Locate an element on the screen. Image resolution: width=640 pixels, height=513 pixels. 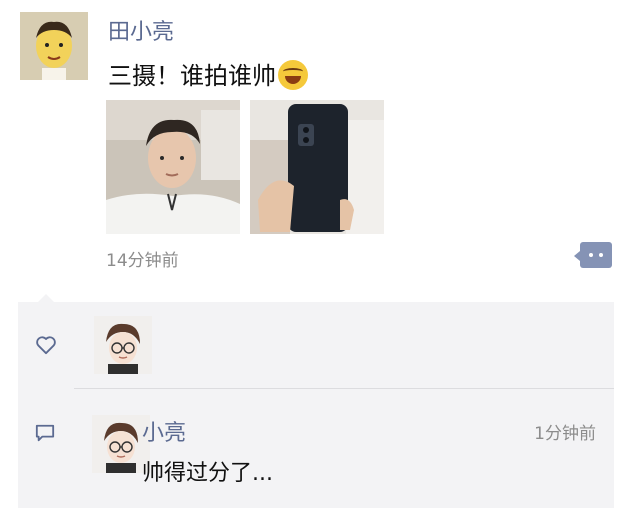
post-content: 三摄！谁拍谁帅 is located at coordinates (208, 73).